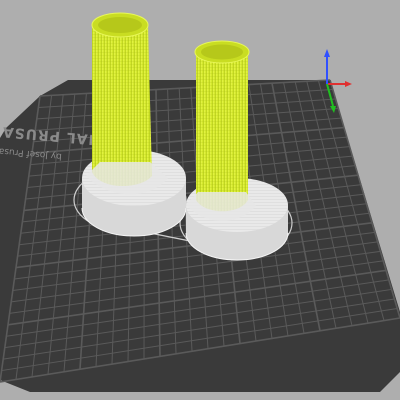  What do you see at coordinates (327, 53) in the screenshot?
I see `axis-z-arrow` at bounding box center [327, 53].